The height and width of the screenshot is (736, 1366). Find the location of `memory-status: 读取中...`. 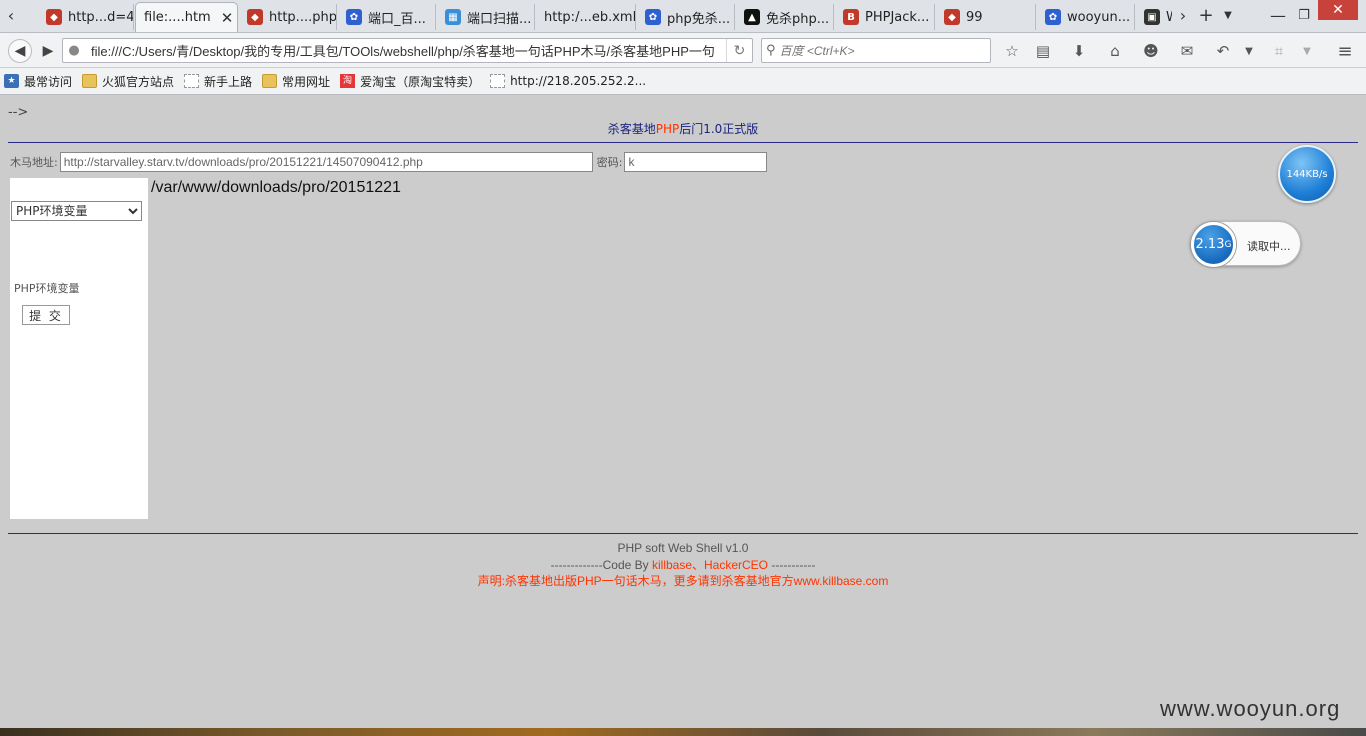

memory-status: 读取中... is located at coordinates (1269, 246).